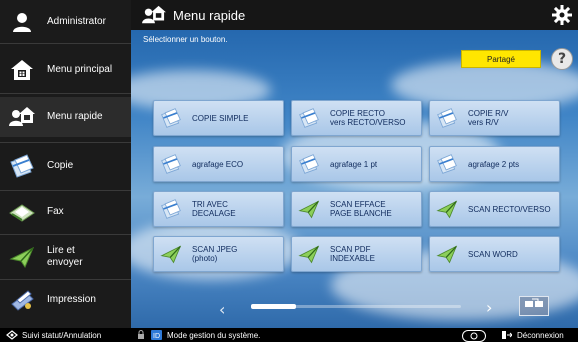  What do you see at coordinates (71, 299) in the screenshot?
I see `sidebar-item-label: Impression` at bounding box center [71, 299].